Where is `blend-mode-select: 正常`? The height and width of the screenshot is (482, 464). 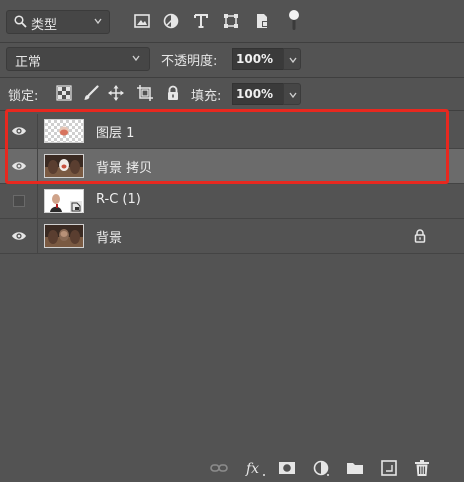
blend-mode-select: 正常 is located at coordinates (78, 59).